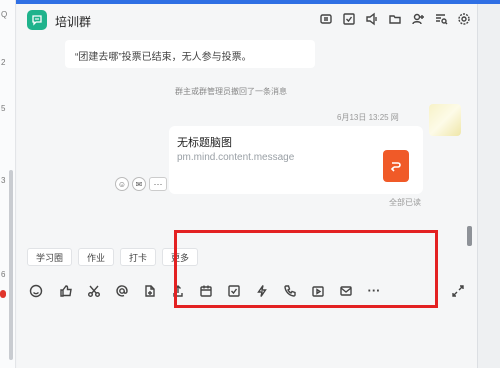 The image size is (500, 368). Describe the element at coordinates (396, 166) in the screenshot. I see `mindmap-file-icon` at that location.